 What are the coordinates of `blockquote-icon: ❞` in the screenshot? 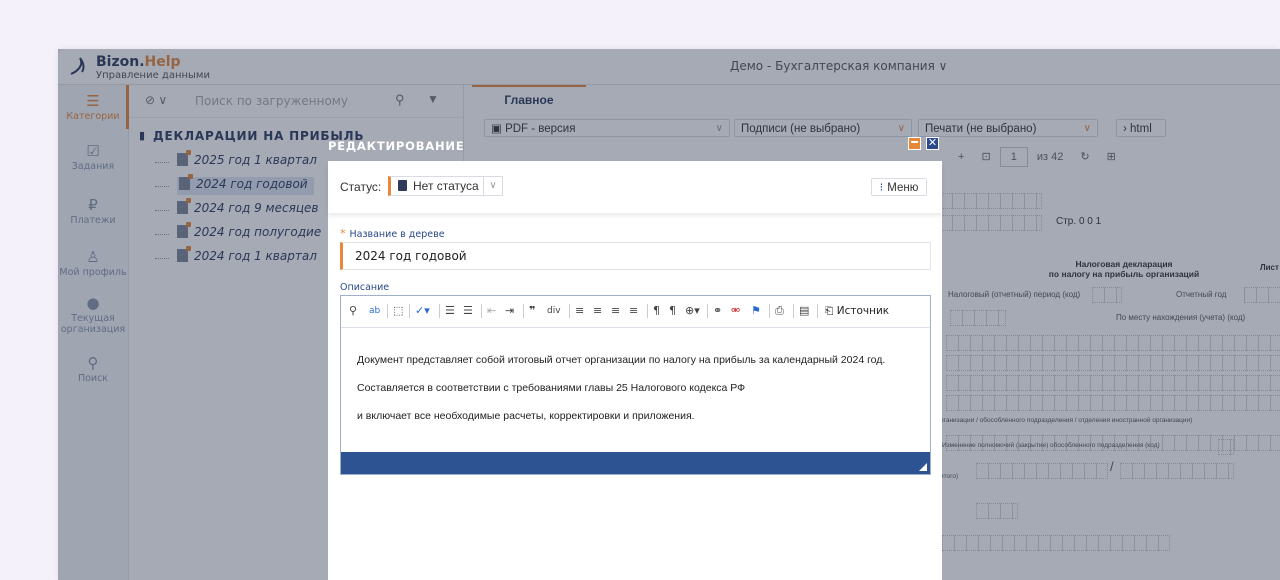 It's located at (532, 311).